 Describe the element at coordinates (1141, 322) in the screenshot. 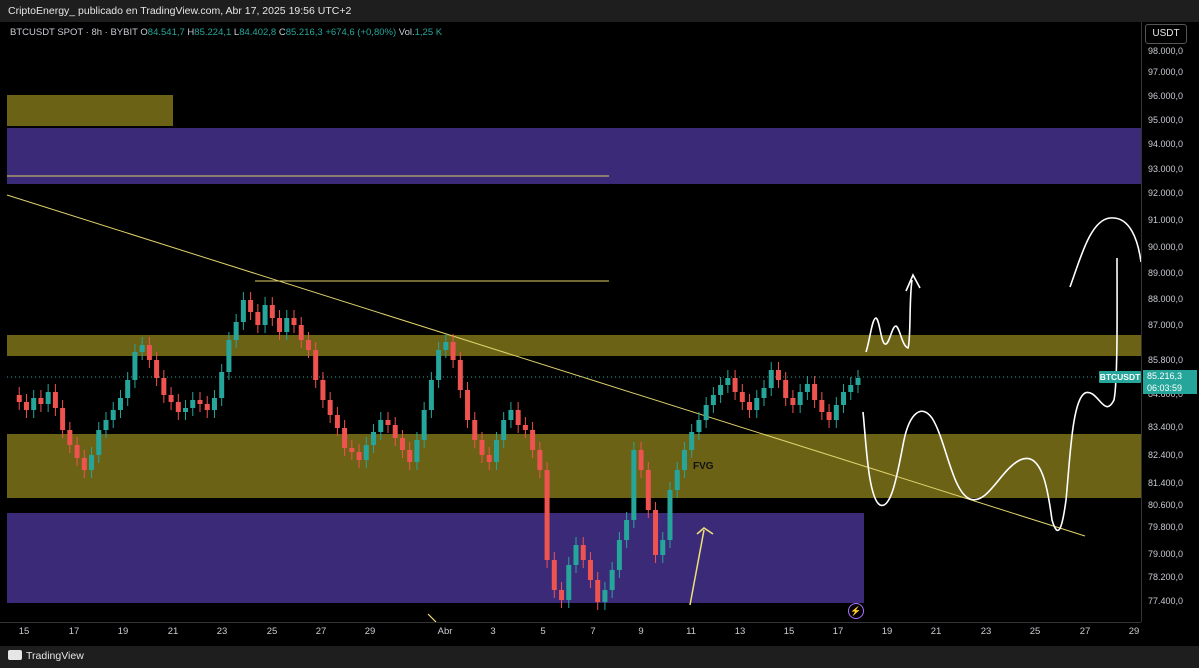

I see `price-axis-border` at that location.